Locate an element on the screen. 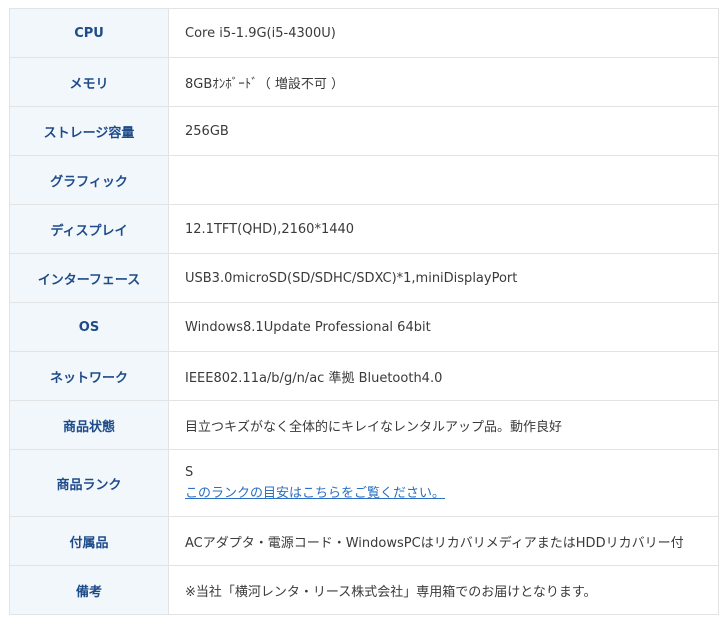  spec-label: 付属品 is located at coordinates (89, 541).